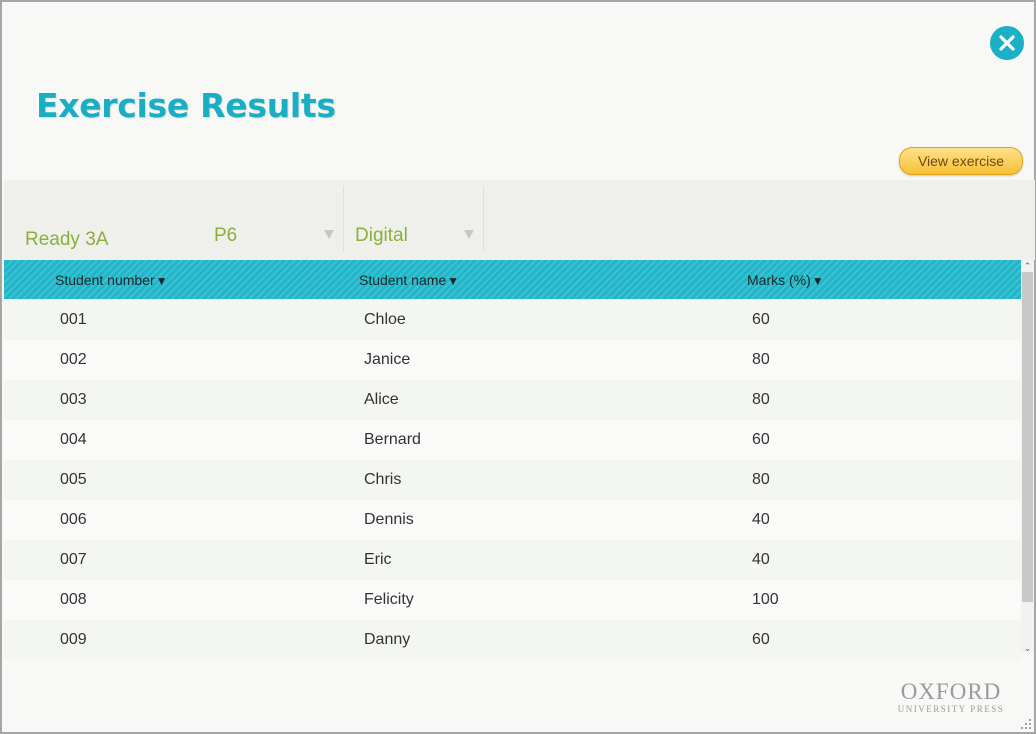 The image size is (1036, 734). What do you see at coordinates (225, 236) in the screenshot?
I see `level-dropdown: P6` at bounding box center [225, 236].